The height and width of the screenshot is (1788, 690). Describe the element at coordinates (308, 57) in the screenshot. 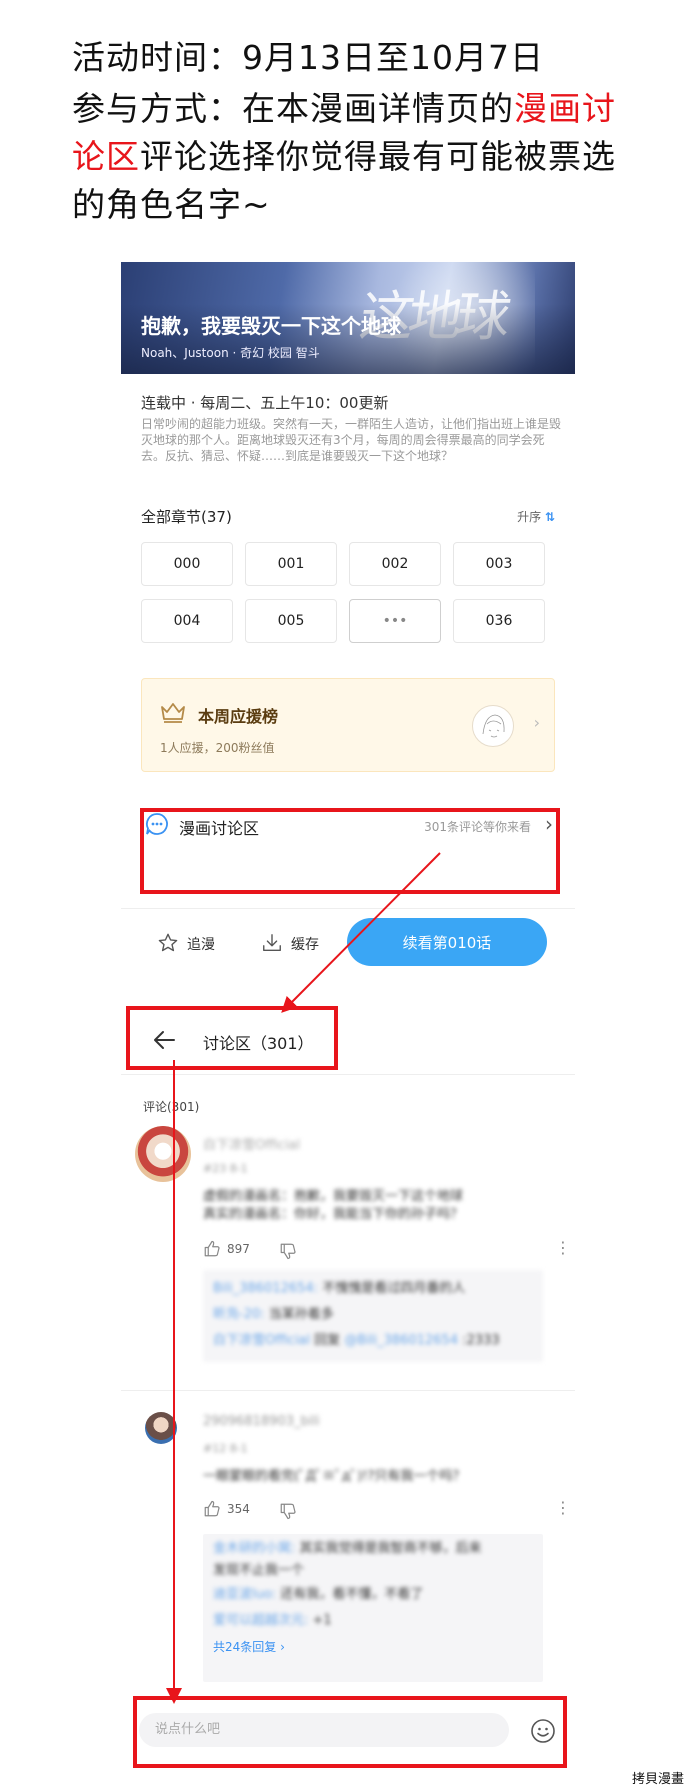

I see `activity-time: 活动时间：9月13日至10月7日` at that location.